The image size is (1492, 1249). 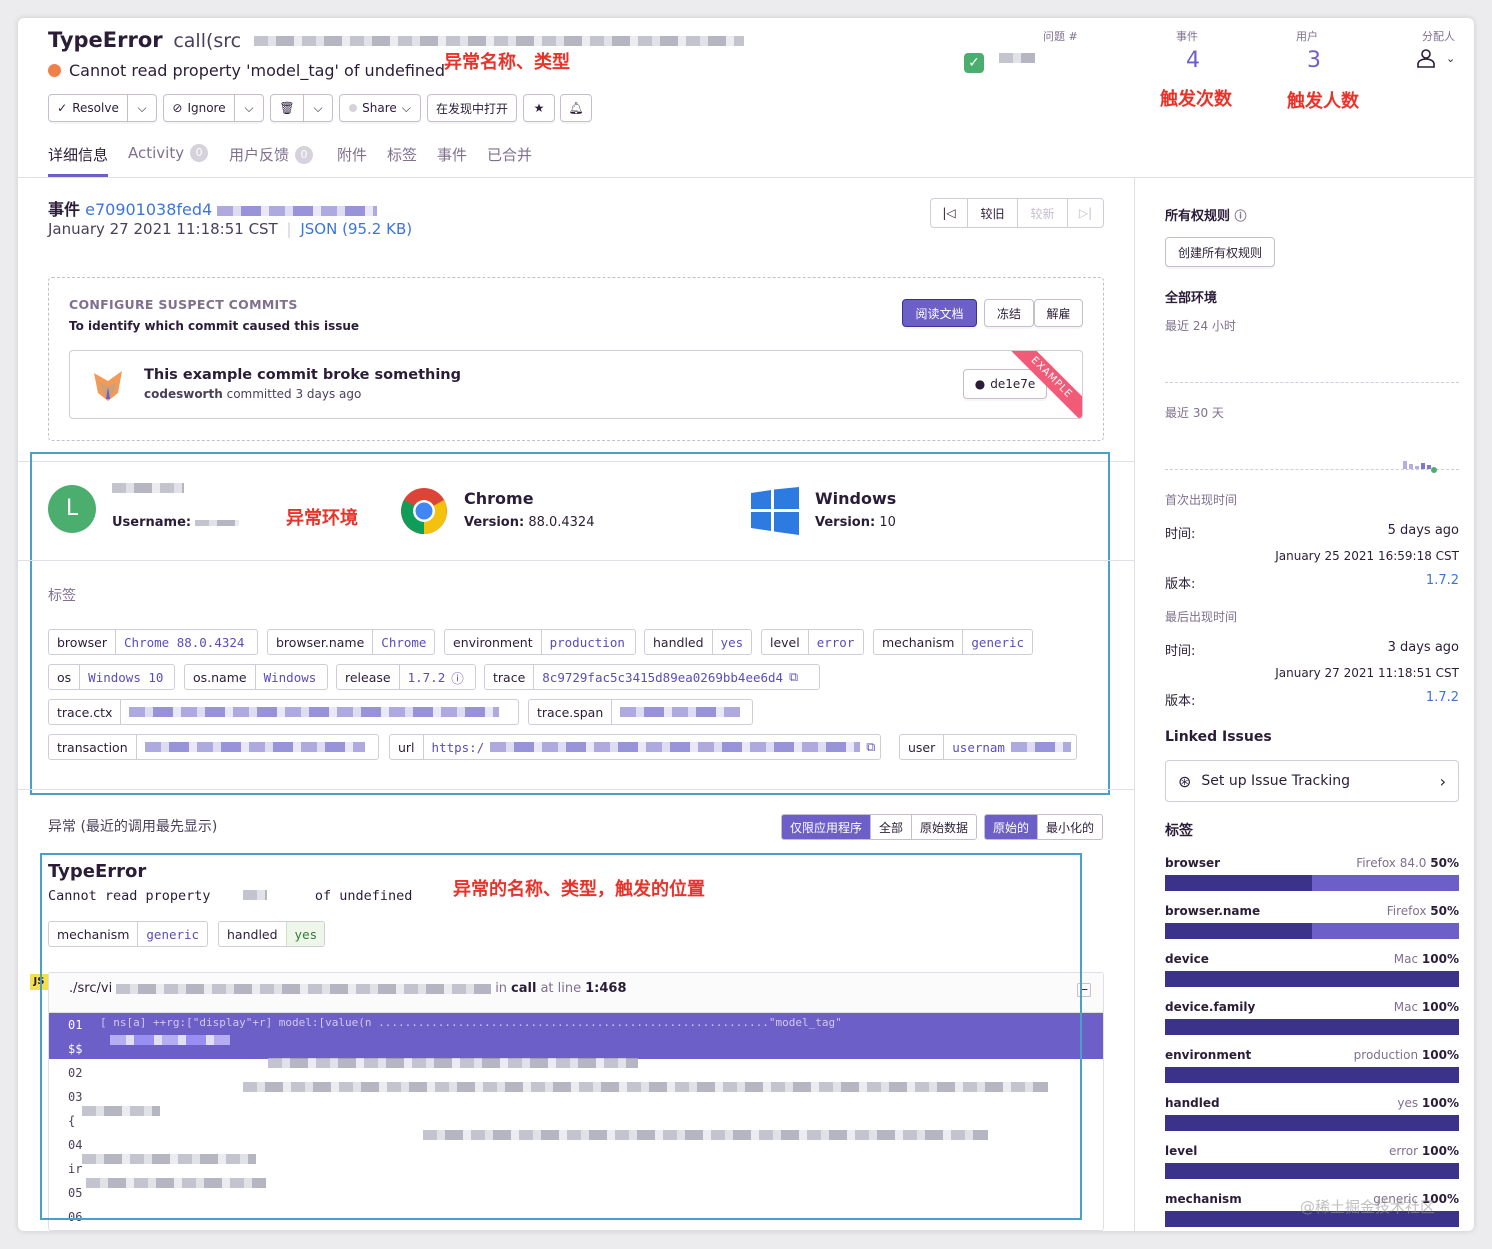 What do you see at coordinates (1085, 213) in the screenshot?
I see `newest-event-button: ▷|` at bounding box center [1085, 213].